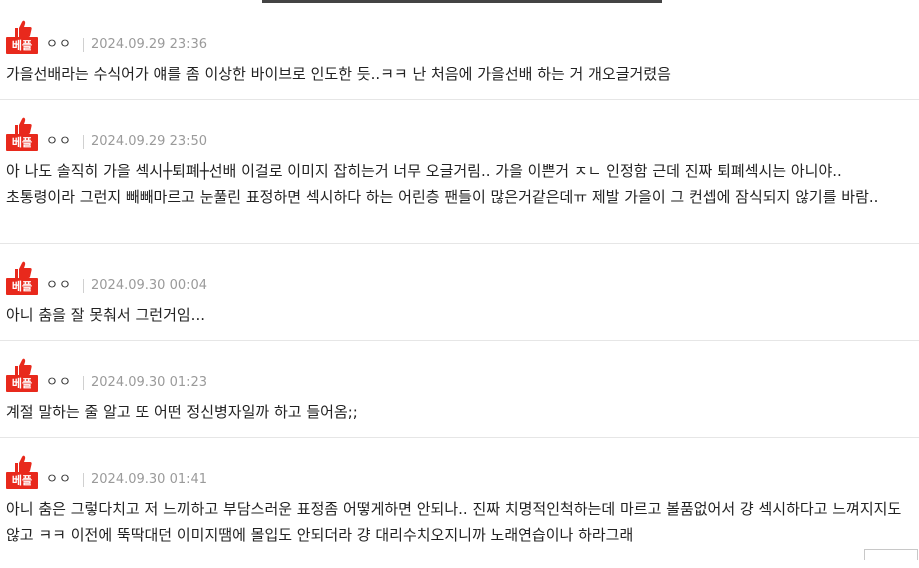 This screenshot has height=568, width=919. Describe the element at coordinates (149, 141) in the screenshot. I see `comment-date: 2024.09.29 23:50` at that location.